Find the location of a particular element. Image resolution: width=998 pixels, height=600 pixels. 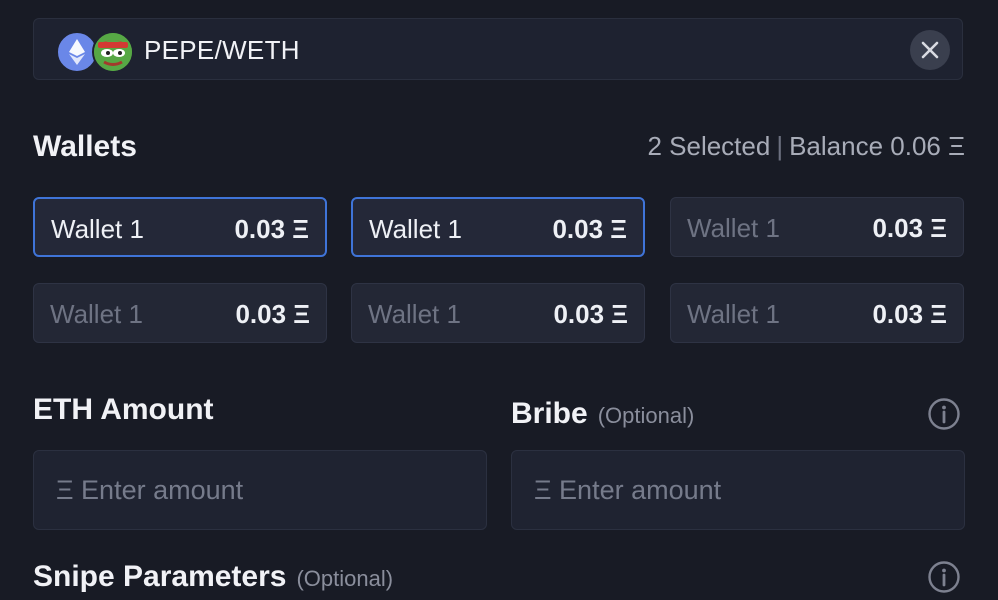

close-icon is located at coordinates (930, 50).